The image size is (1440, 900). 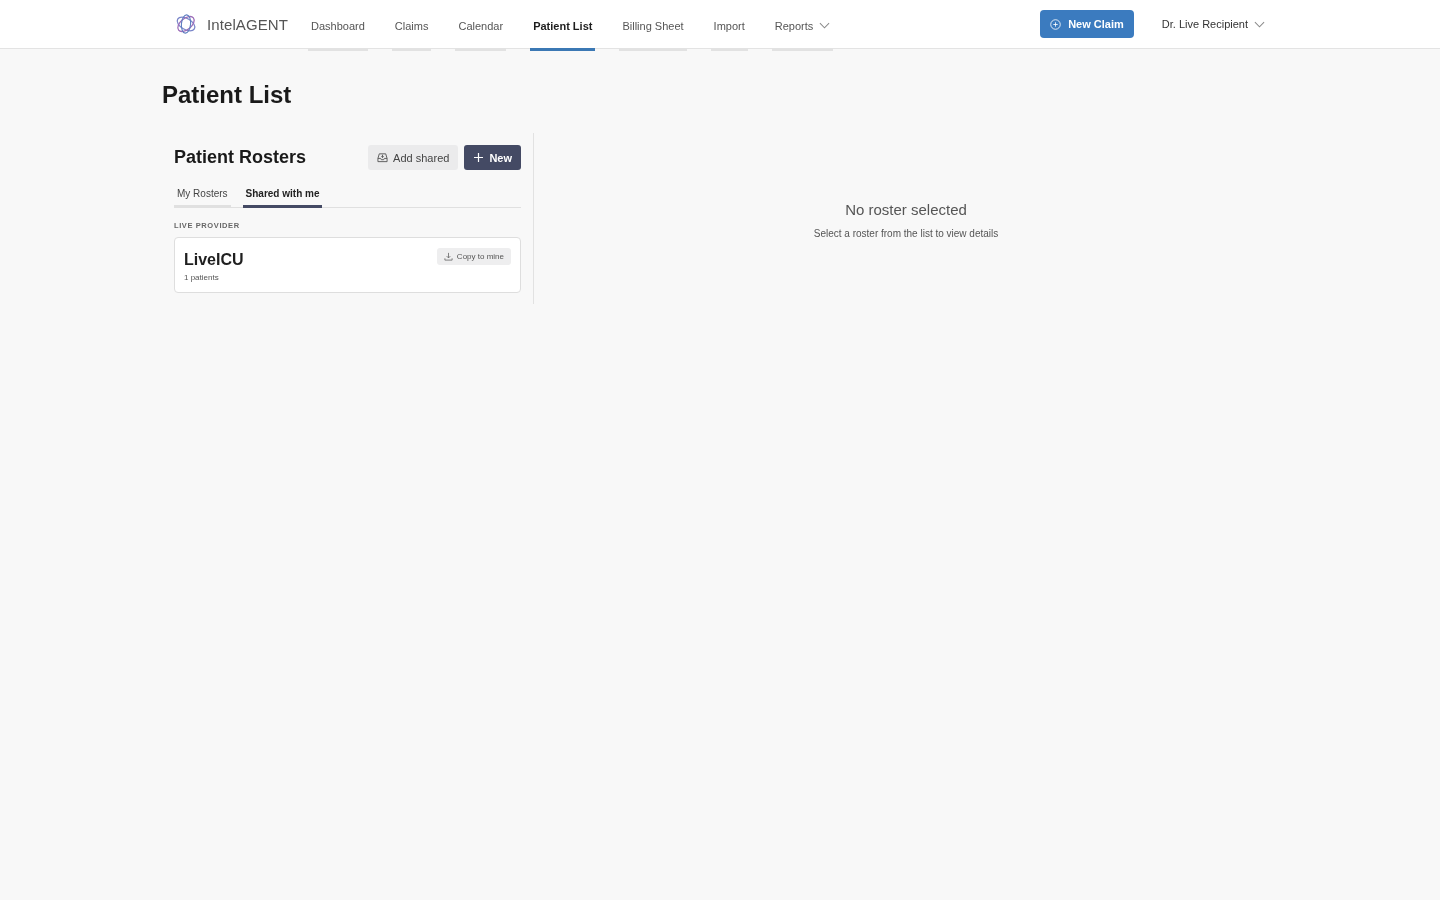 What do you see at coordinates (473, 256) in the screenshot?
I see `copy-to-mine-button: Copy to mine` at bounding box center [473, 256].